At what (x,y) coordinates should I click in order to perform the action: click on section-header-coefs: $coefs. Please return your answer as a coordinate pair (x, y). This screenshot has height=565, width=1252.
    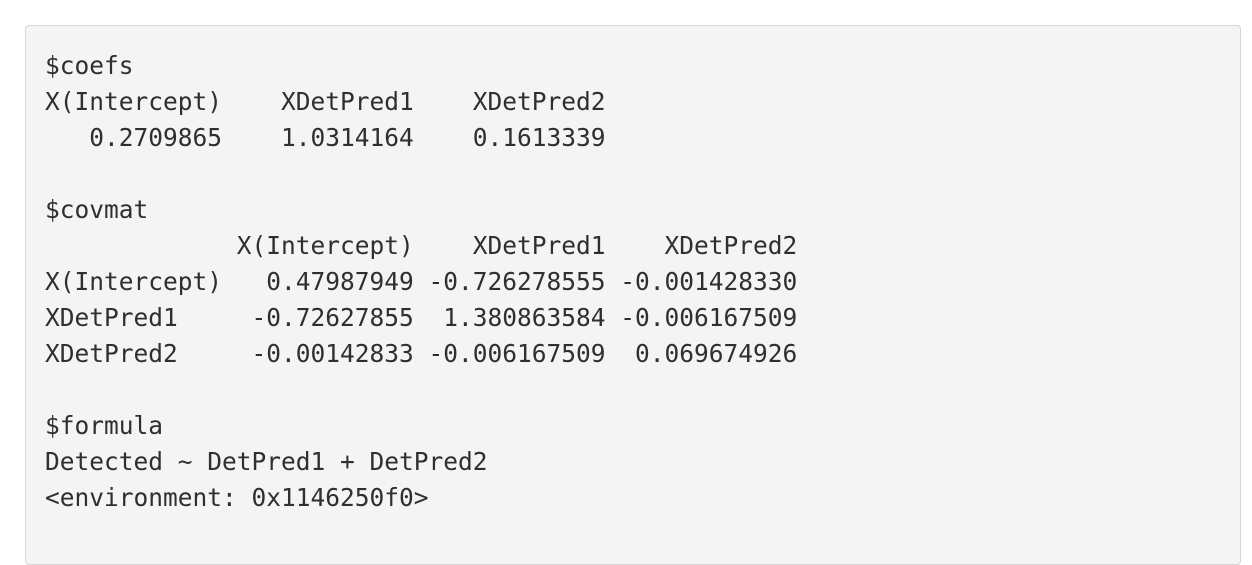
    Looking at the image, I should click on (89, 65).